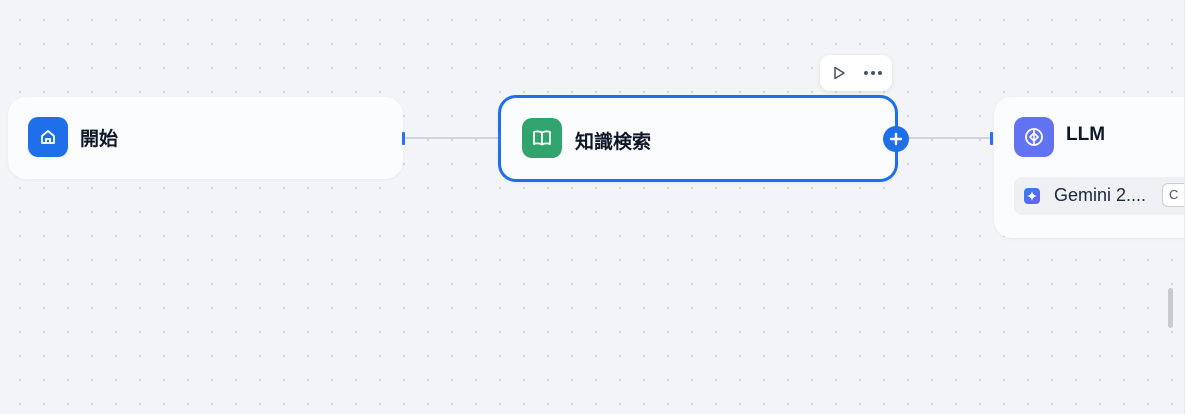 The height and width of the screenshot is (414, 1200). What do you see at coordinates (99, 139) in the screenshot?
I see `node-start-title: 開始` at bounding box center [99, 139].